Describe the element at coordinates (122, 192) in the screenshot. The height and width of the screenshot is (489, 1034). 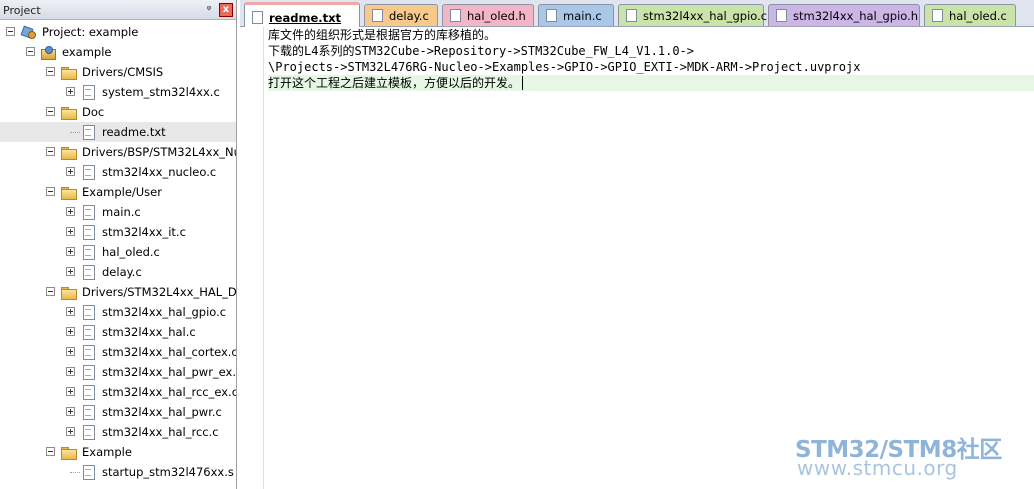
I see `tree-item-label: Example/User` at that location.